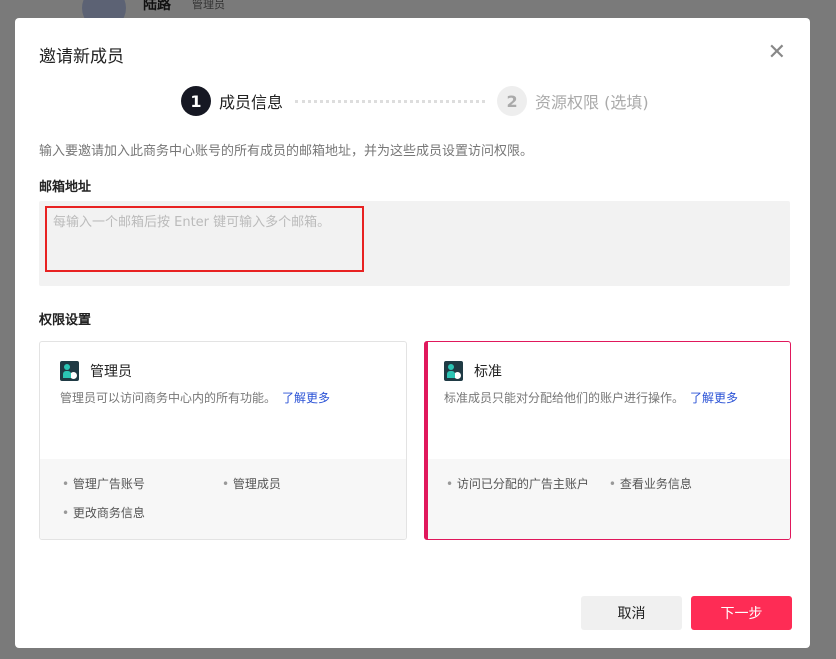 The height and width of the screenshot is (659, 836). I want to click on admin-user-icon, so click(69, 371).